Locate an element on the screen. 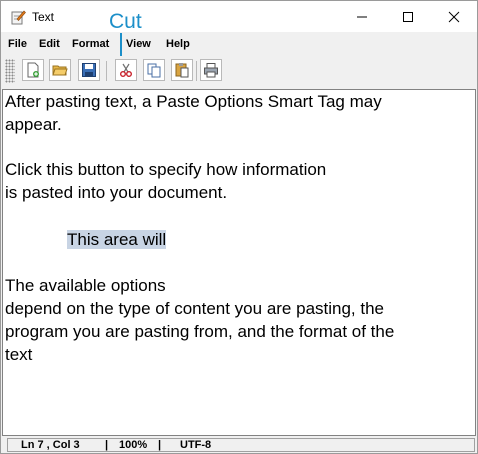 The width and height of the screenshot is (478, 454). encoding: UTF-8 is located at coordinates (196, 445).